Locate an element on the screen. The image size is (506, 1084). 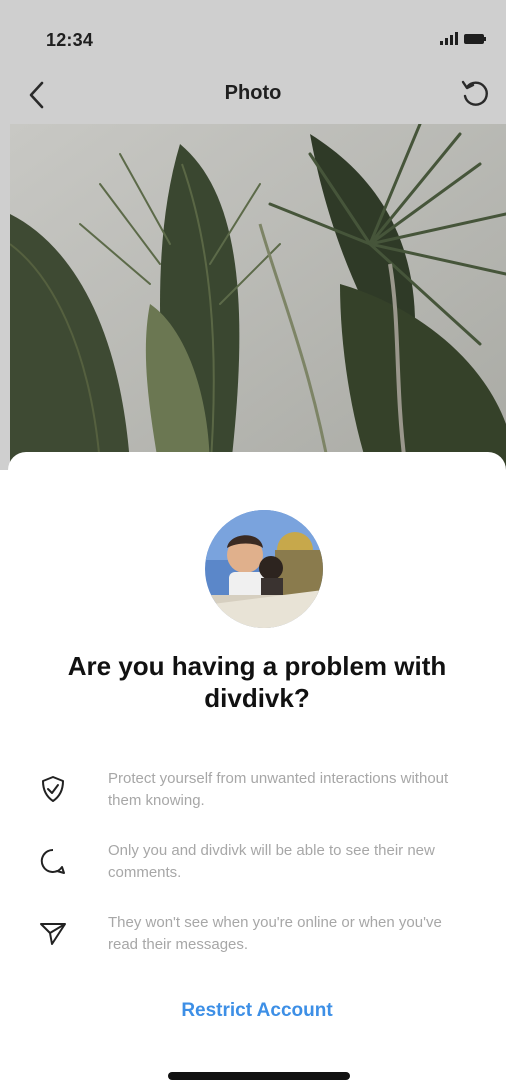
avatar is located at coordinates (264, 569).